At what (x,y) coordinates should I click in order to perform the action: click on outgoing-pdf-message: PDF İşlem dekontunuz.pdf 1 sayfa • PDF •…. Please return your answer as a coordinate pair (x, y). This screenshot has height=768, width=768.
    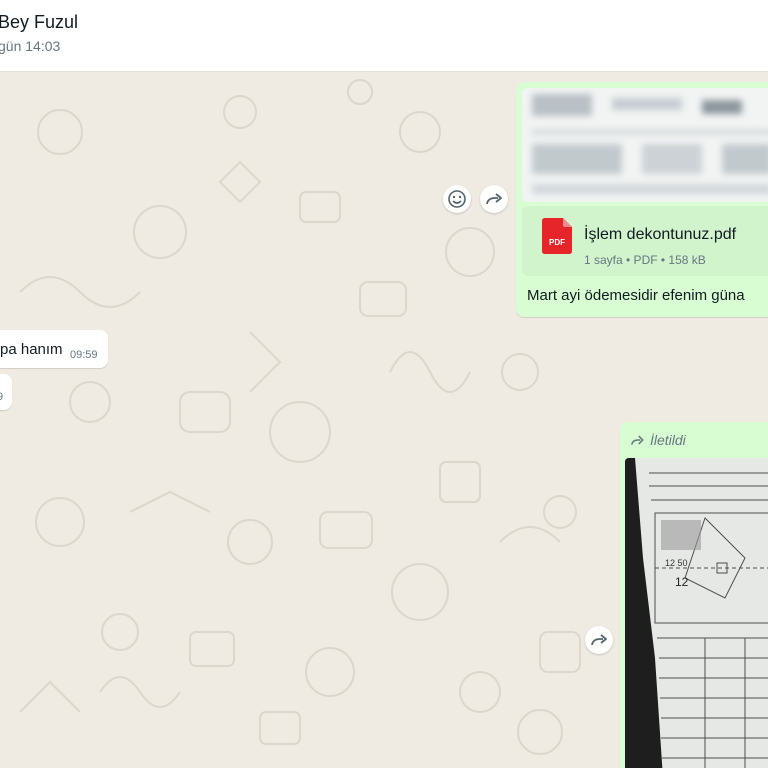
    Looking at the image, I should click on (642, 199).